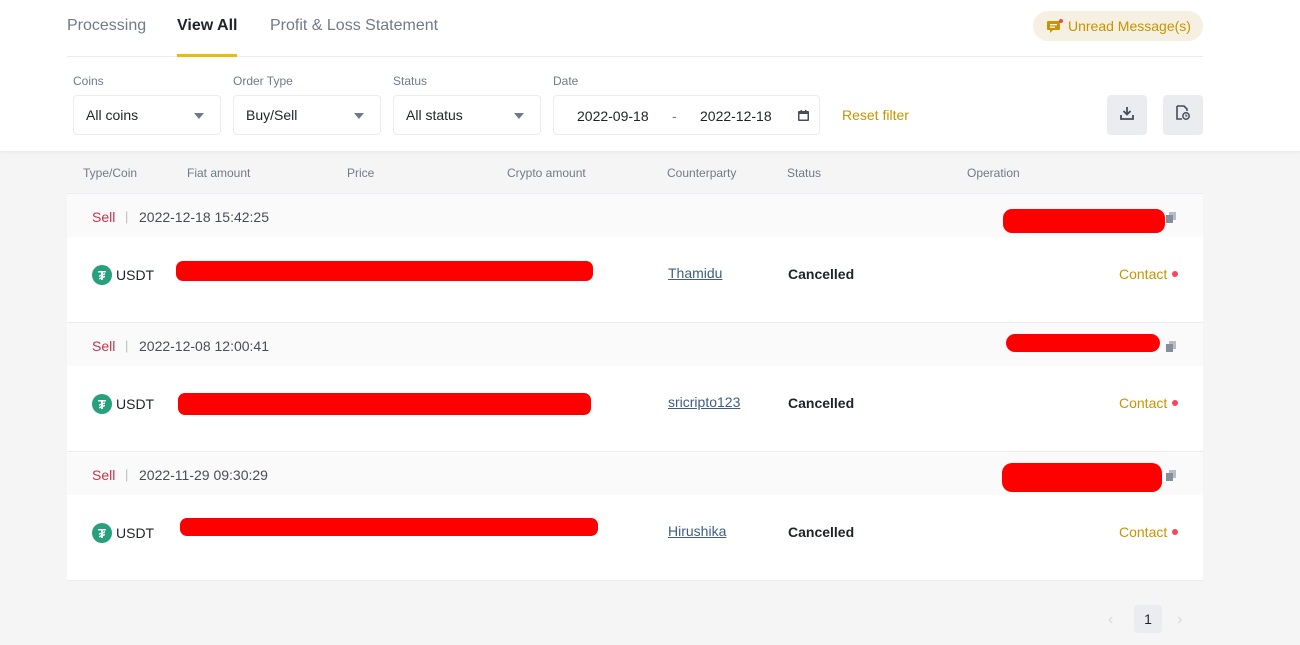 The image size is (1300, 645). Describe the element at coordinates (204, 346) in the screenshot. I see `order-time: 2022-12-08 12:00:41` at that location.